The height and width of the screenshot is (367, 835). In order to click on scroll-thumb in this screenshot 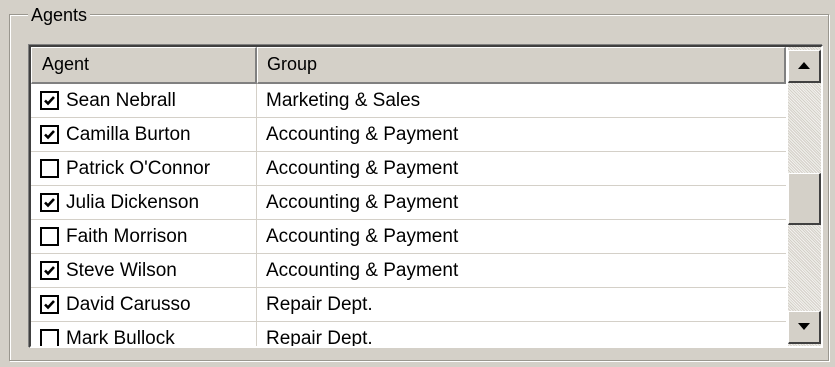, I will do `click(804, 199)`.